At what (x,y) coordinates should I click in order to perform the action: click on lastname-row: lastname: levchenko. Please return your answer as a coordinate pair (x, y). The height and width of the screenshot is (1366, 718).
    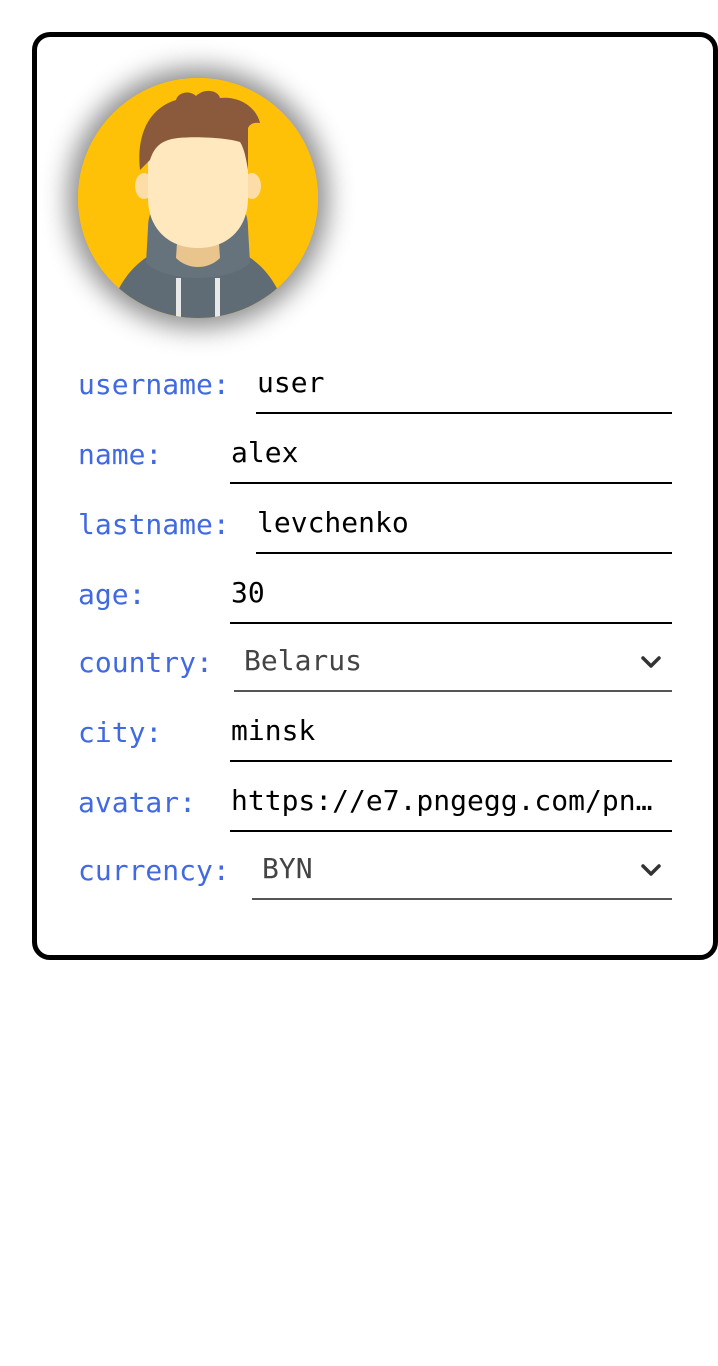
    Looking at the image, I should click on (375, 527).